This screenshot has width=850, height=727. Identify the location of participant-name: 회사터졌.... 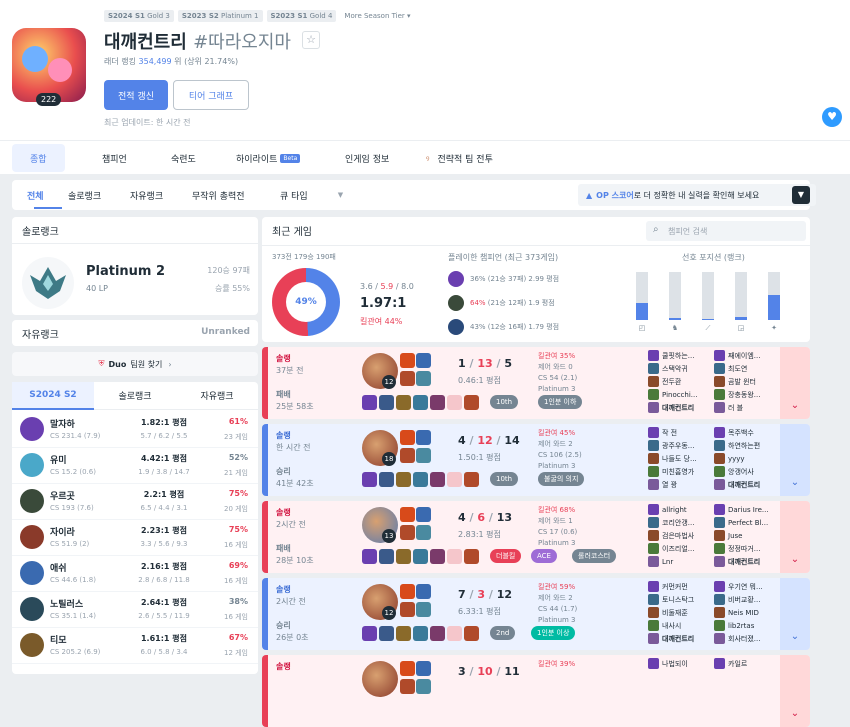
(746, 638).